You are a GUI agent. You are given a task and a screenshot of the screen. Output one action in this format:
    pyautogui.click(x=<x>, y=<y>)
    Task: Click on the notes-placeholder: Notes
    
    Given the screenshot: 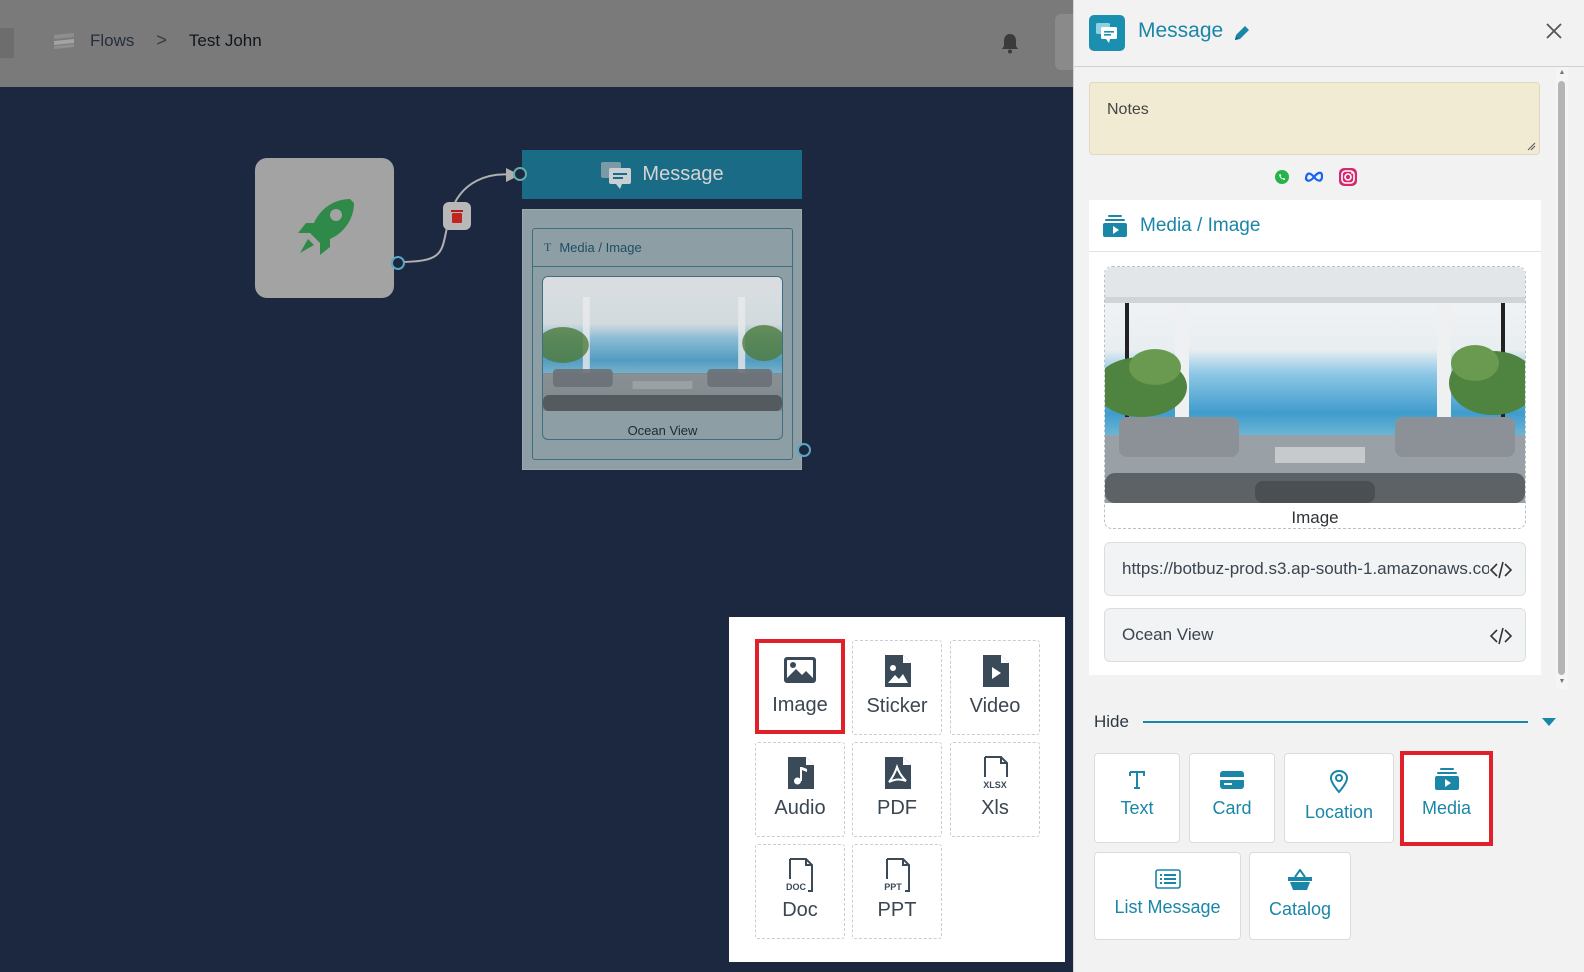 What is the action you would take?
    pyautogui.click(x=1128, y=109)
    